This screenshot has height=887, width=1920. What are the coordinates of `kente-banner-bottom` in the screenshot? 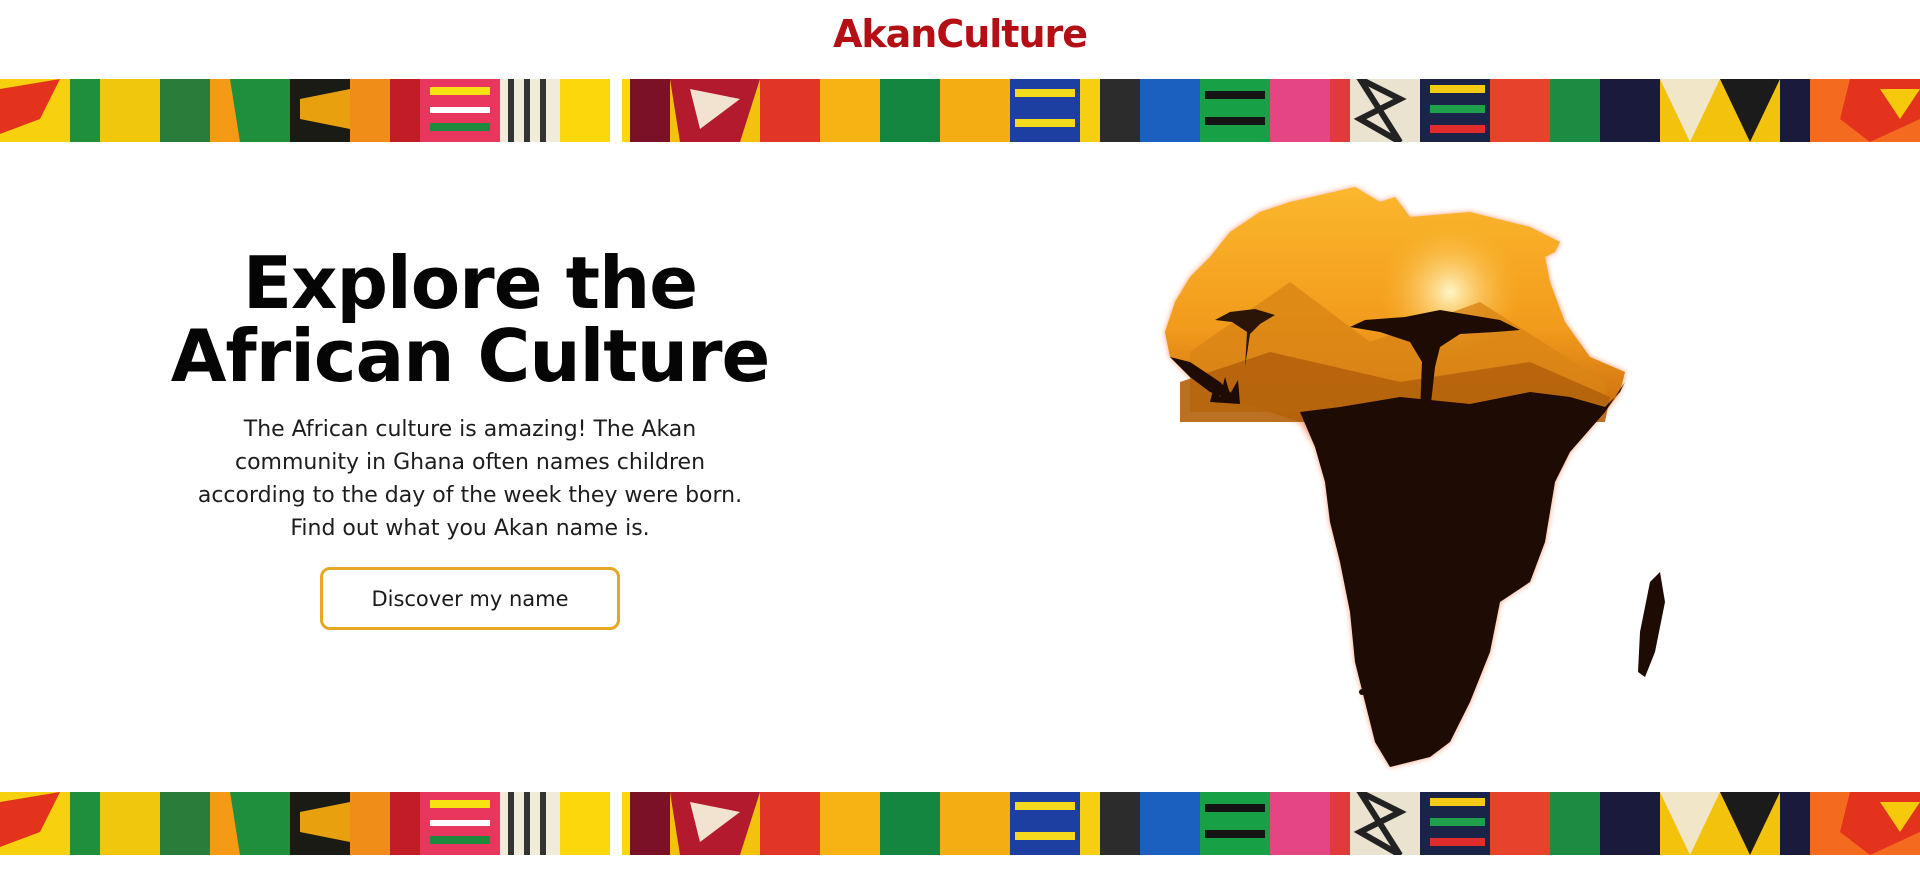 It's located at (960, 823).